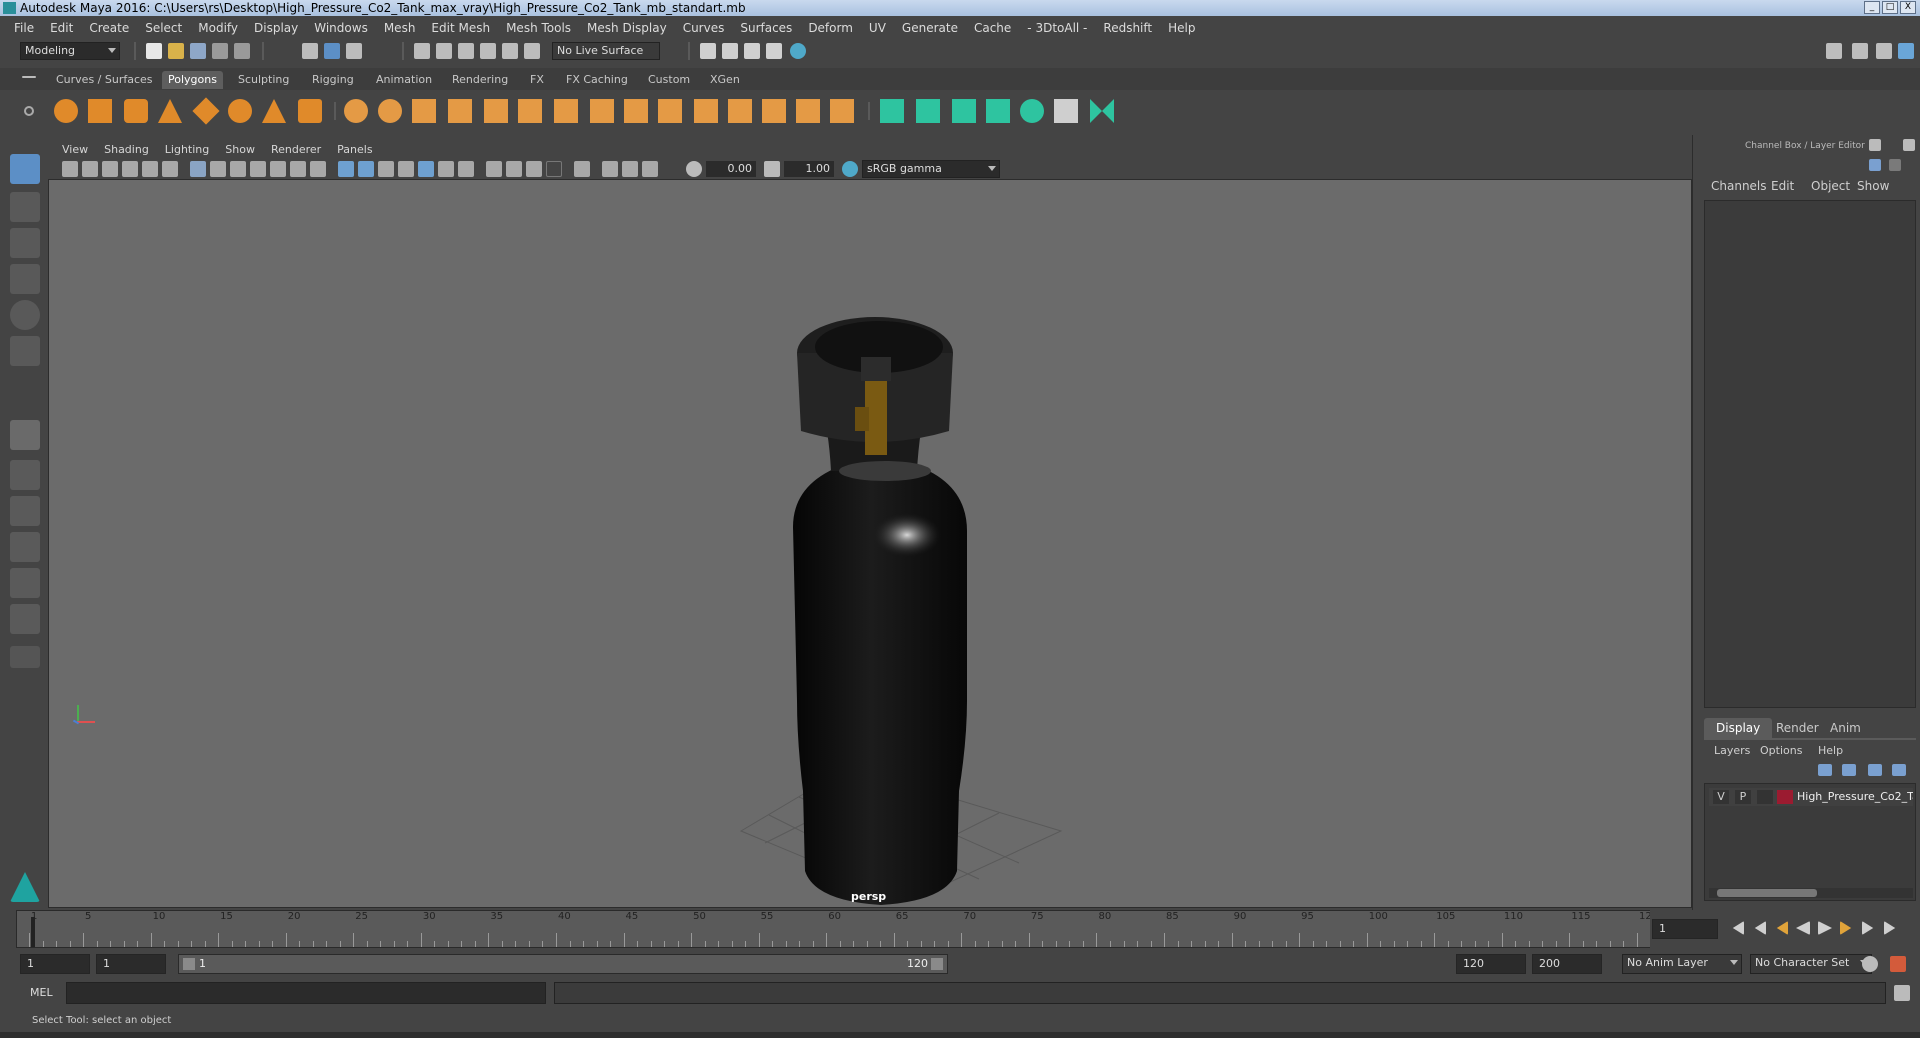  What do you see at coordinates (70, 51) in the screenshot?
I see `menu-set-dropdown: Modeling` at bounding box center [70, 51].